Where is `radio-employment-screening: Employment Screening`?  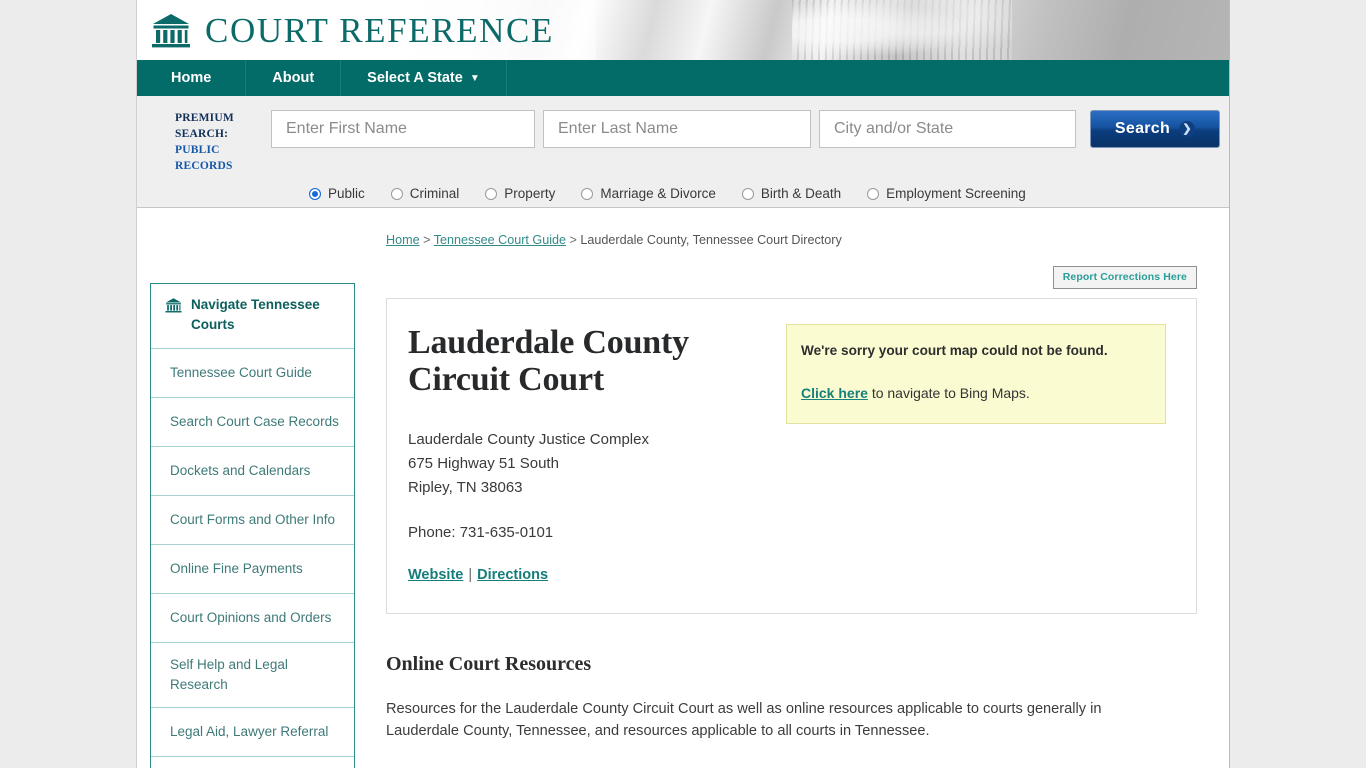 radio-employment-screening: Employment Screening is located at coordinates (946, 193).